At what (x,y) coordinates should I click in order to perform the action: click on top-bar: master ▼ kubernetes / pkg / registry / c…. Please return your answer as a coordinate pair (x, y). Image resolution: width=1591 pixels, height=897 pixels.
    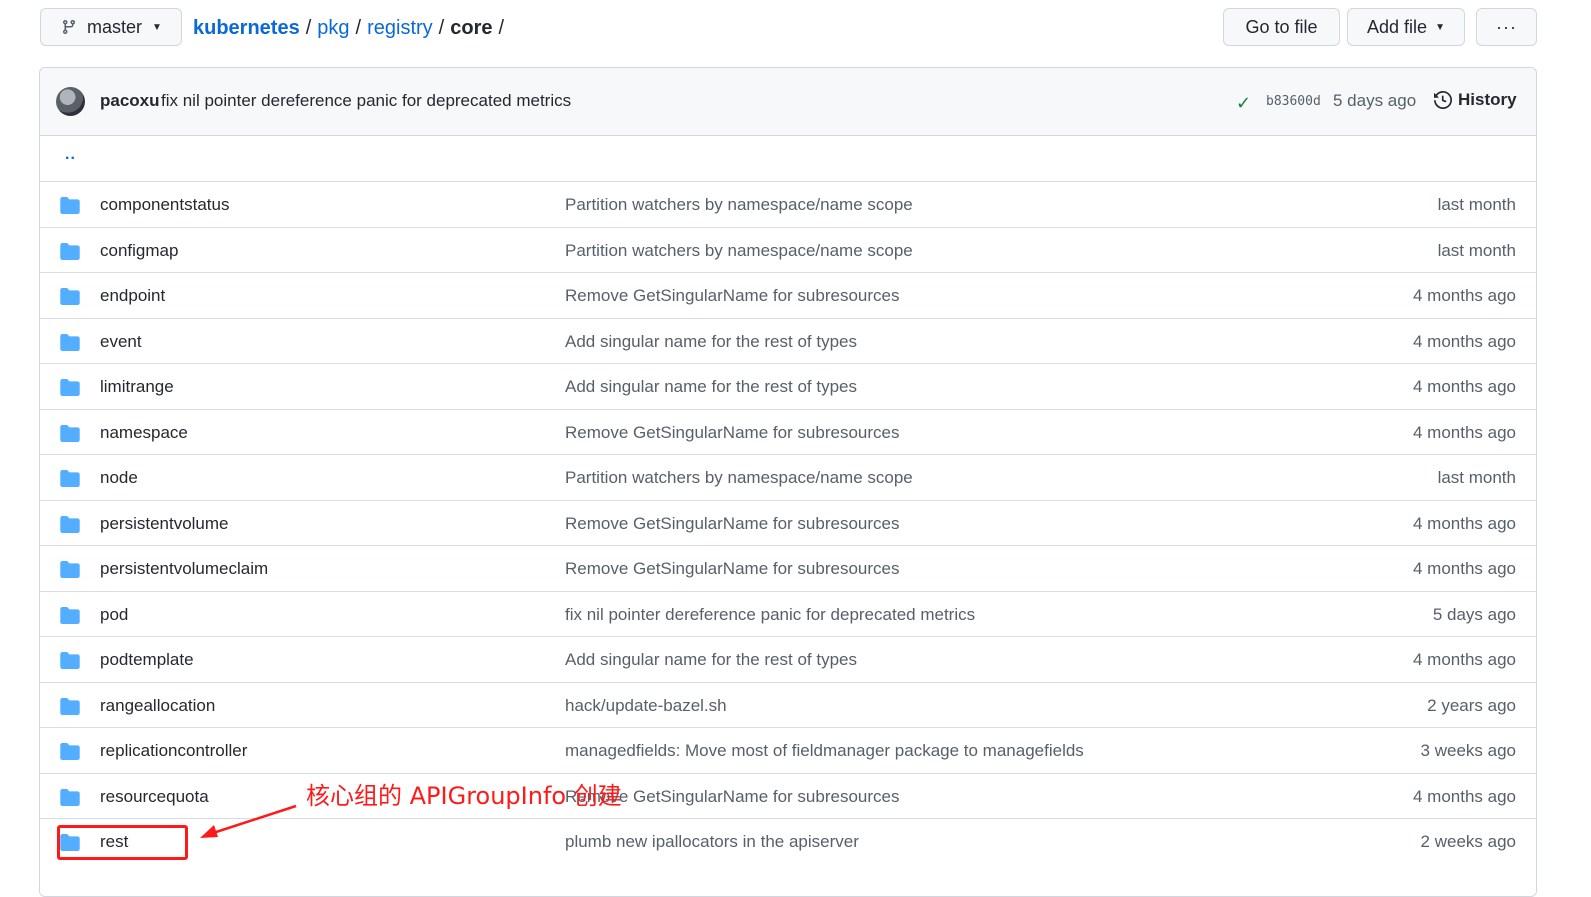
    Looking at the image, I should click on (788, 28).